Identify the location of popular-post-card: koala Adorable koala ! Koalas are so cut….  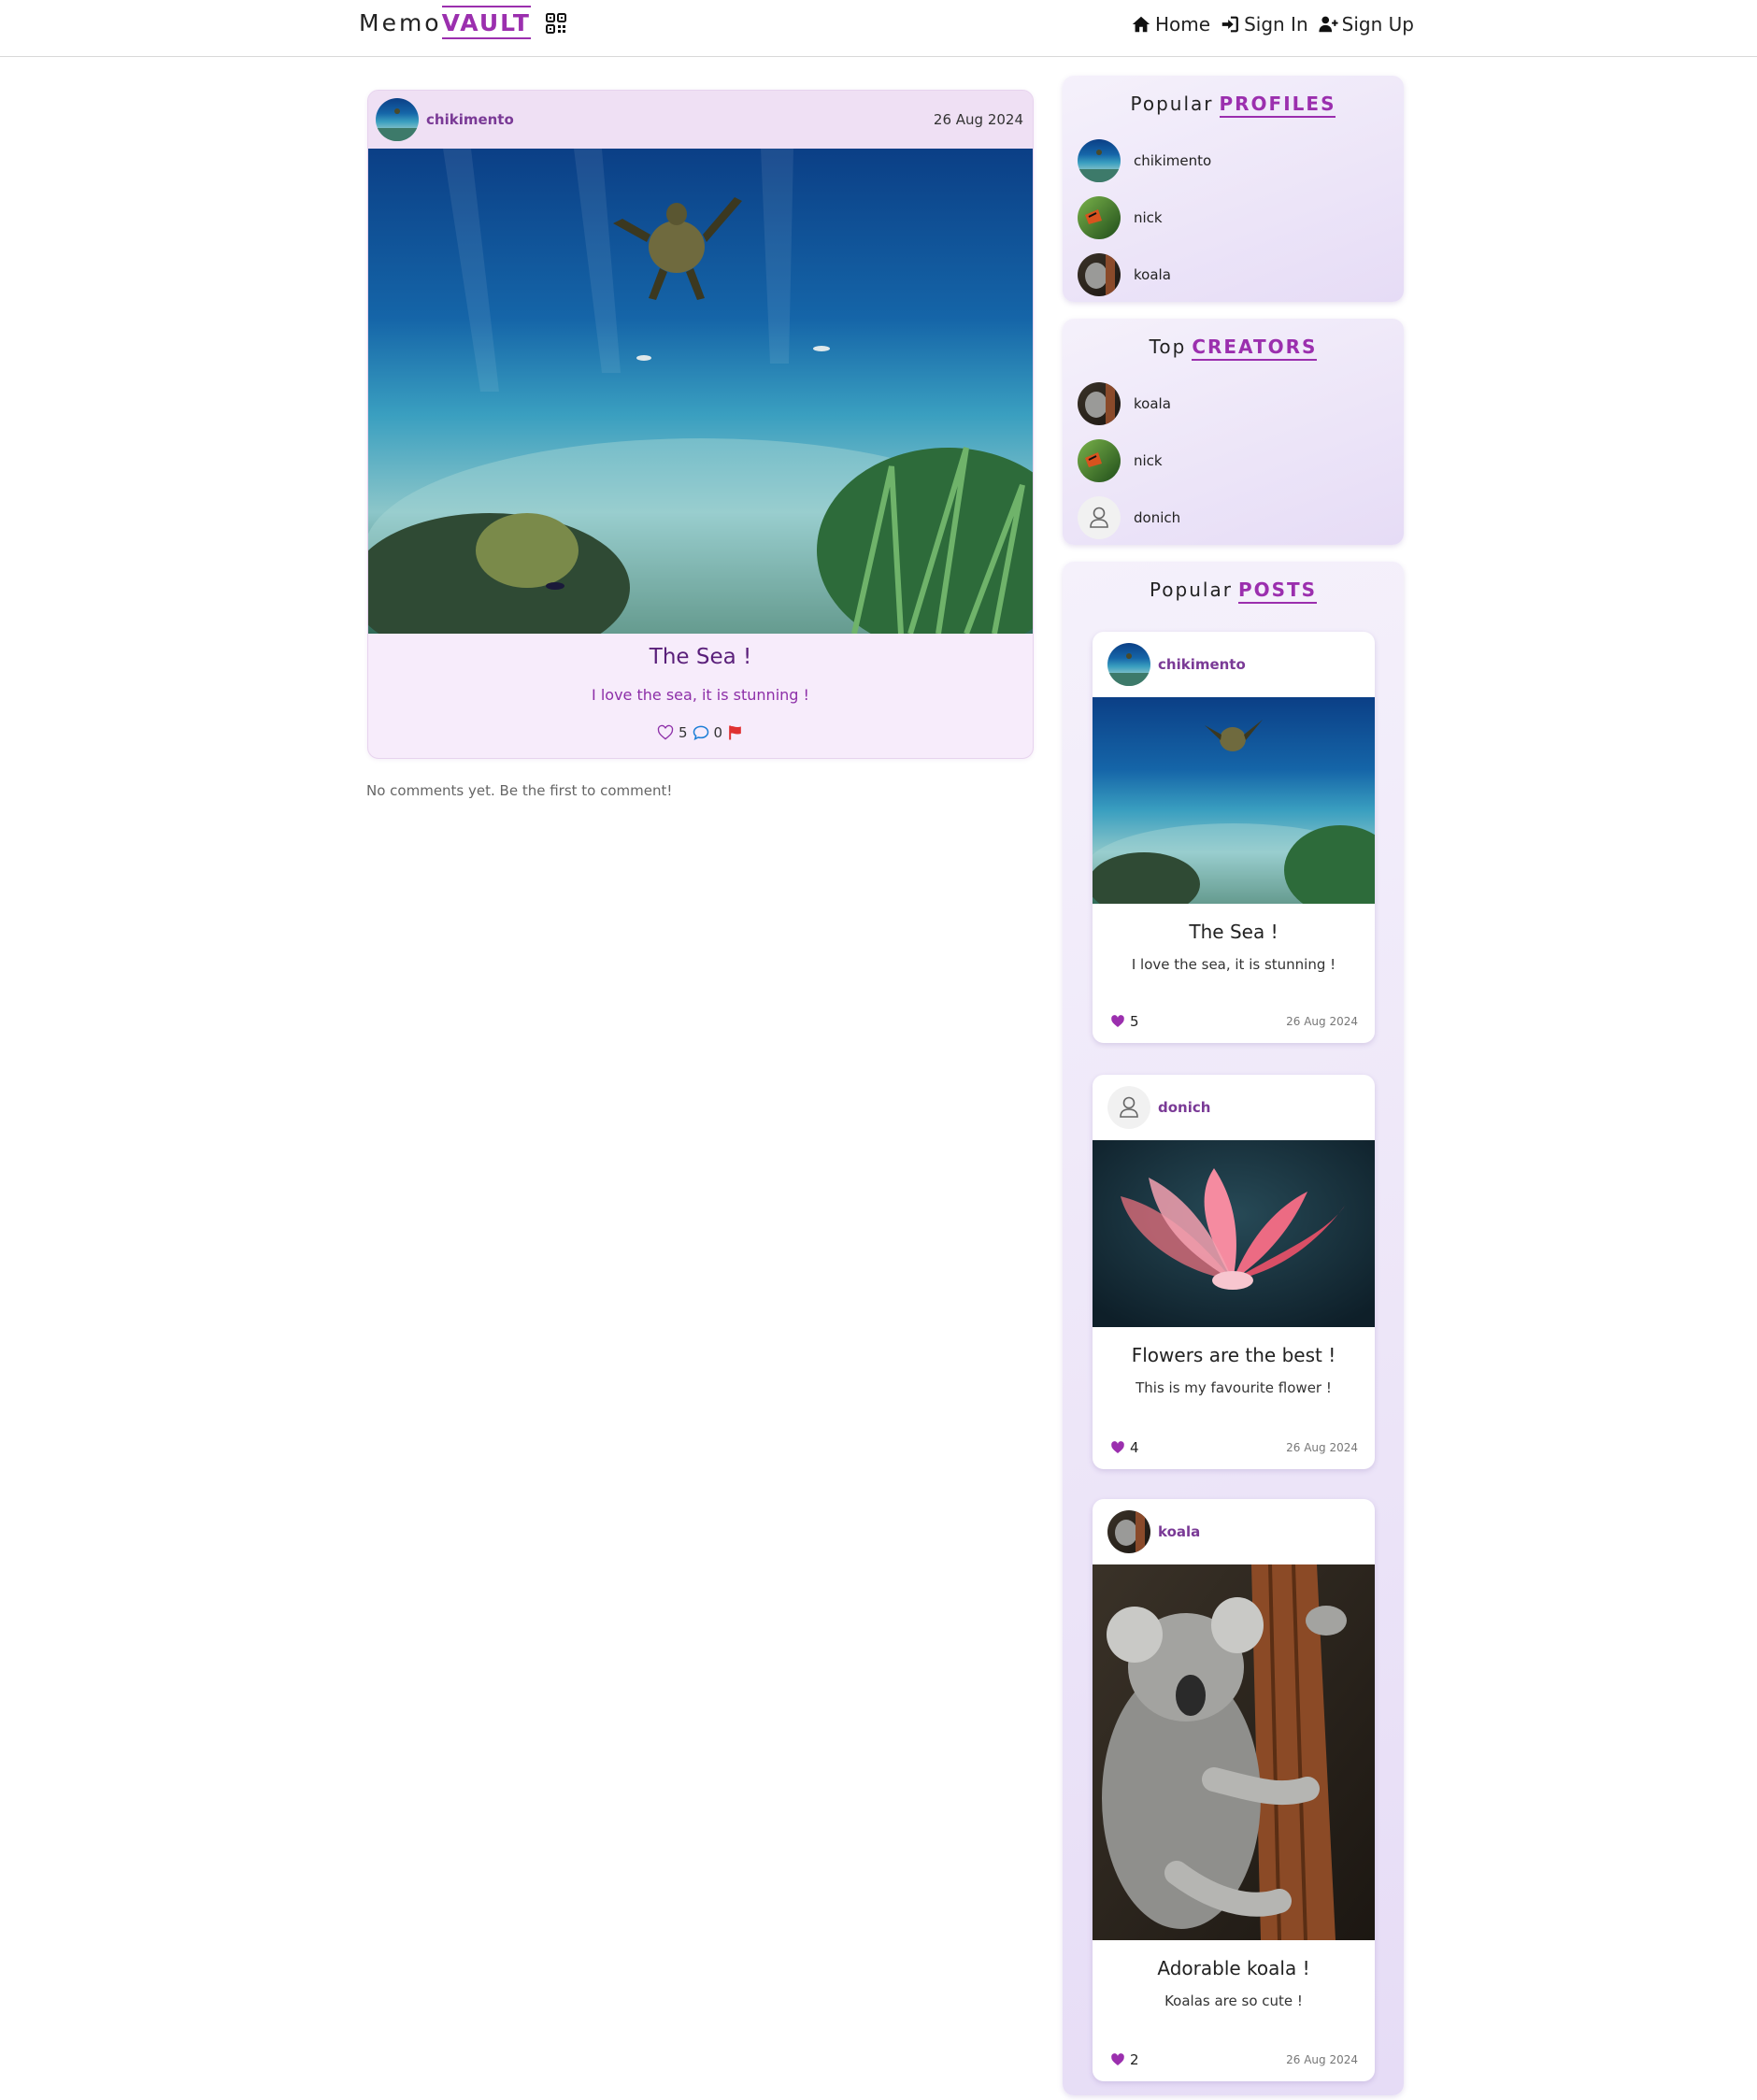
(1234, 1790).